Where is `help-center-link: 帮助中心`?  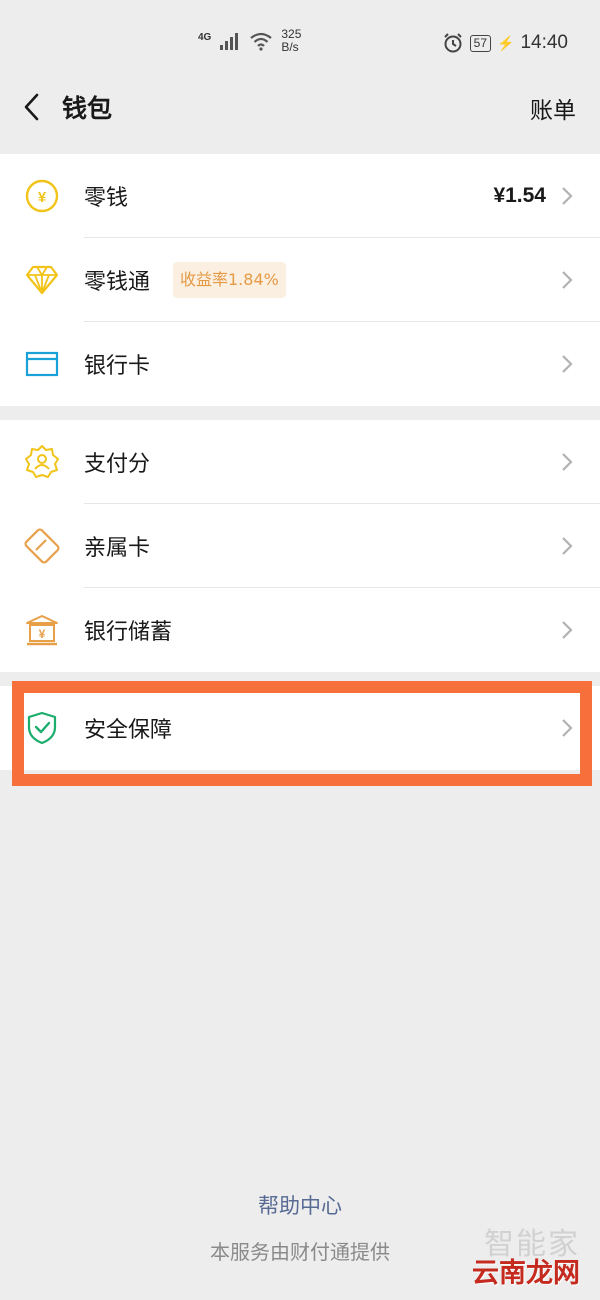 help-center-link: 帮助中心 is located at coordinates (300, 1205).